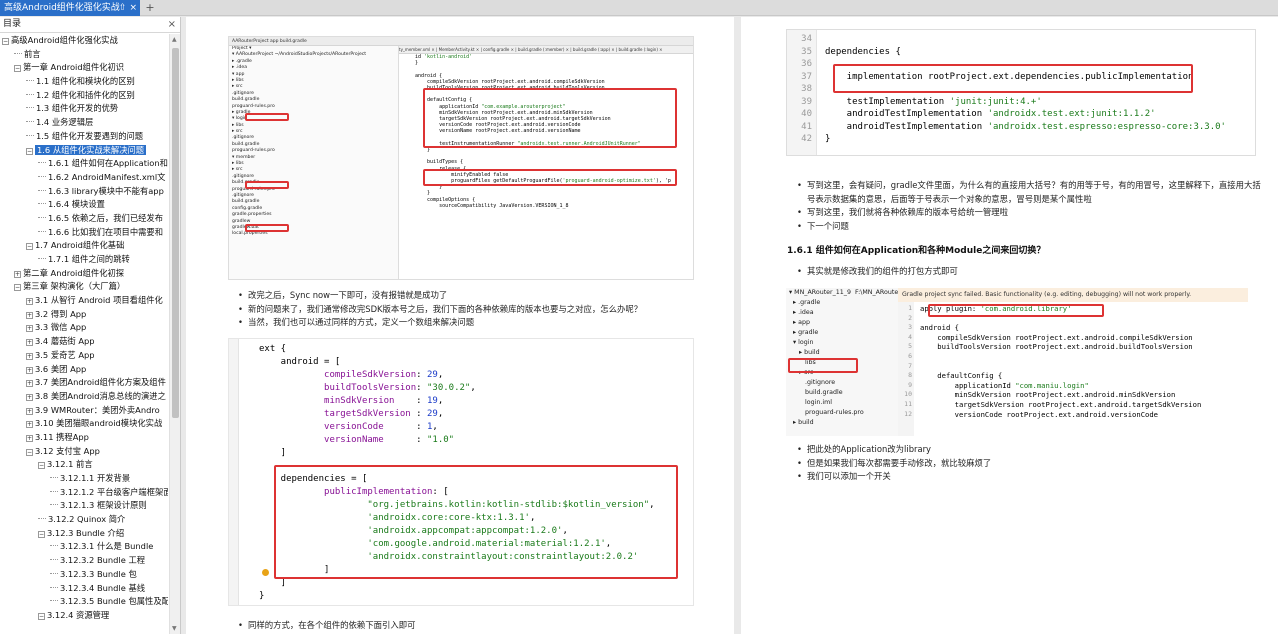  What do you see at coordinates (84, 55) in the screenshot?
I see `outline-item: 前言` at bounding box center [84, 55].